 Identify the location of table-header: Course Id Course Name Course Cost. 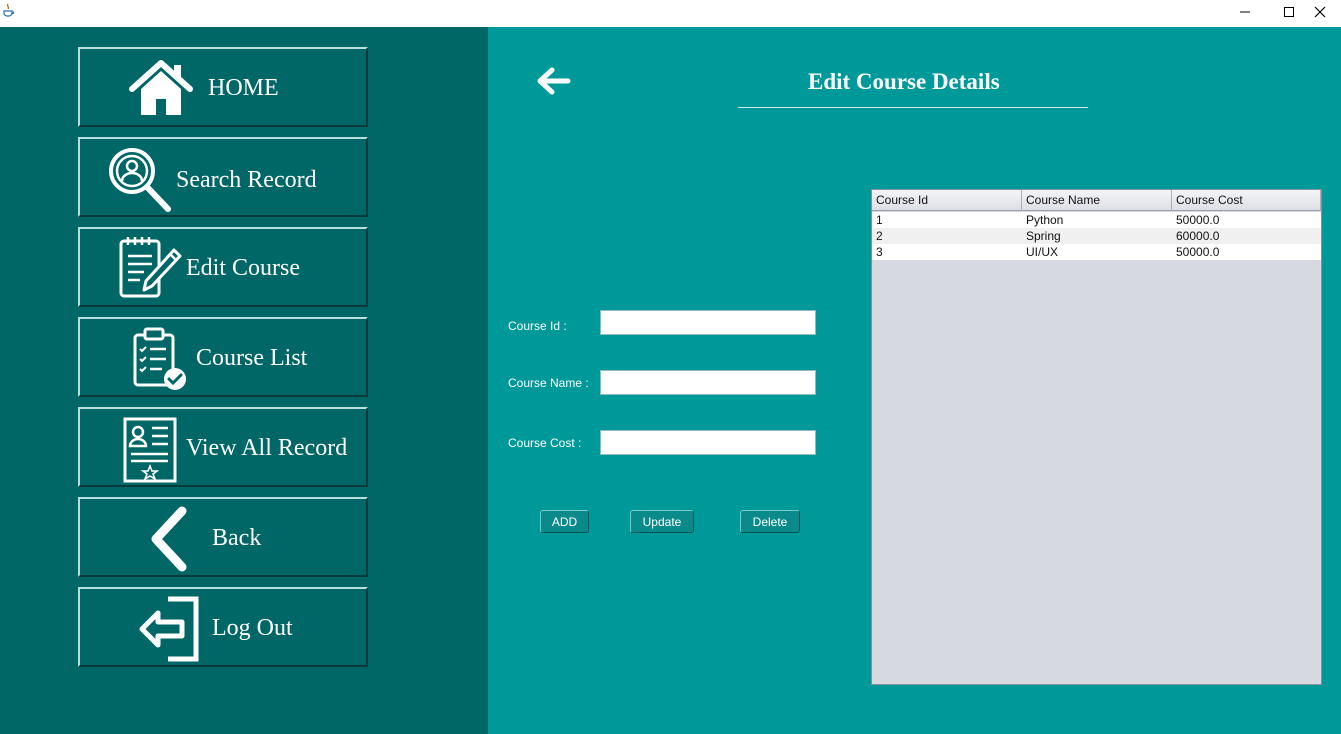
(1096, 200).